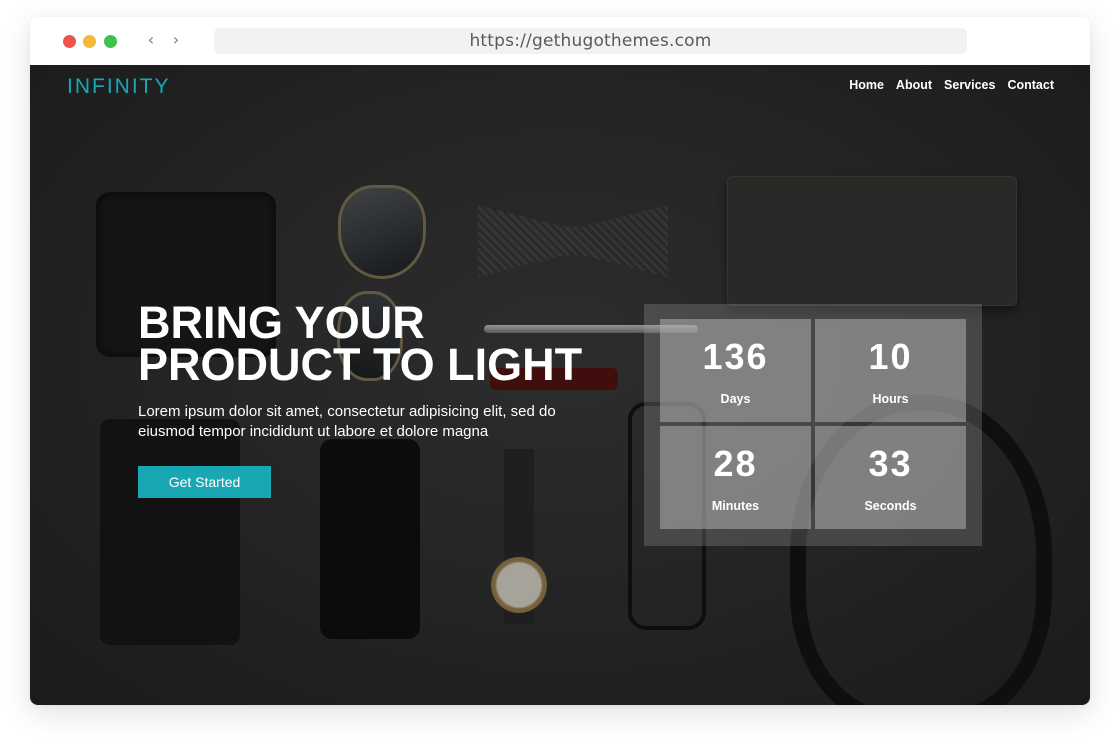 The width and height of the screenshot is (1120, 748). Describe the element at coordinates (382, 232) in the screenshot. I see `sunglasses-image` at that location.